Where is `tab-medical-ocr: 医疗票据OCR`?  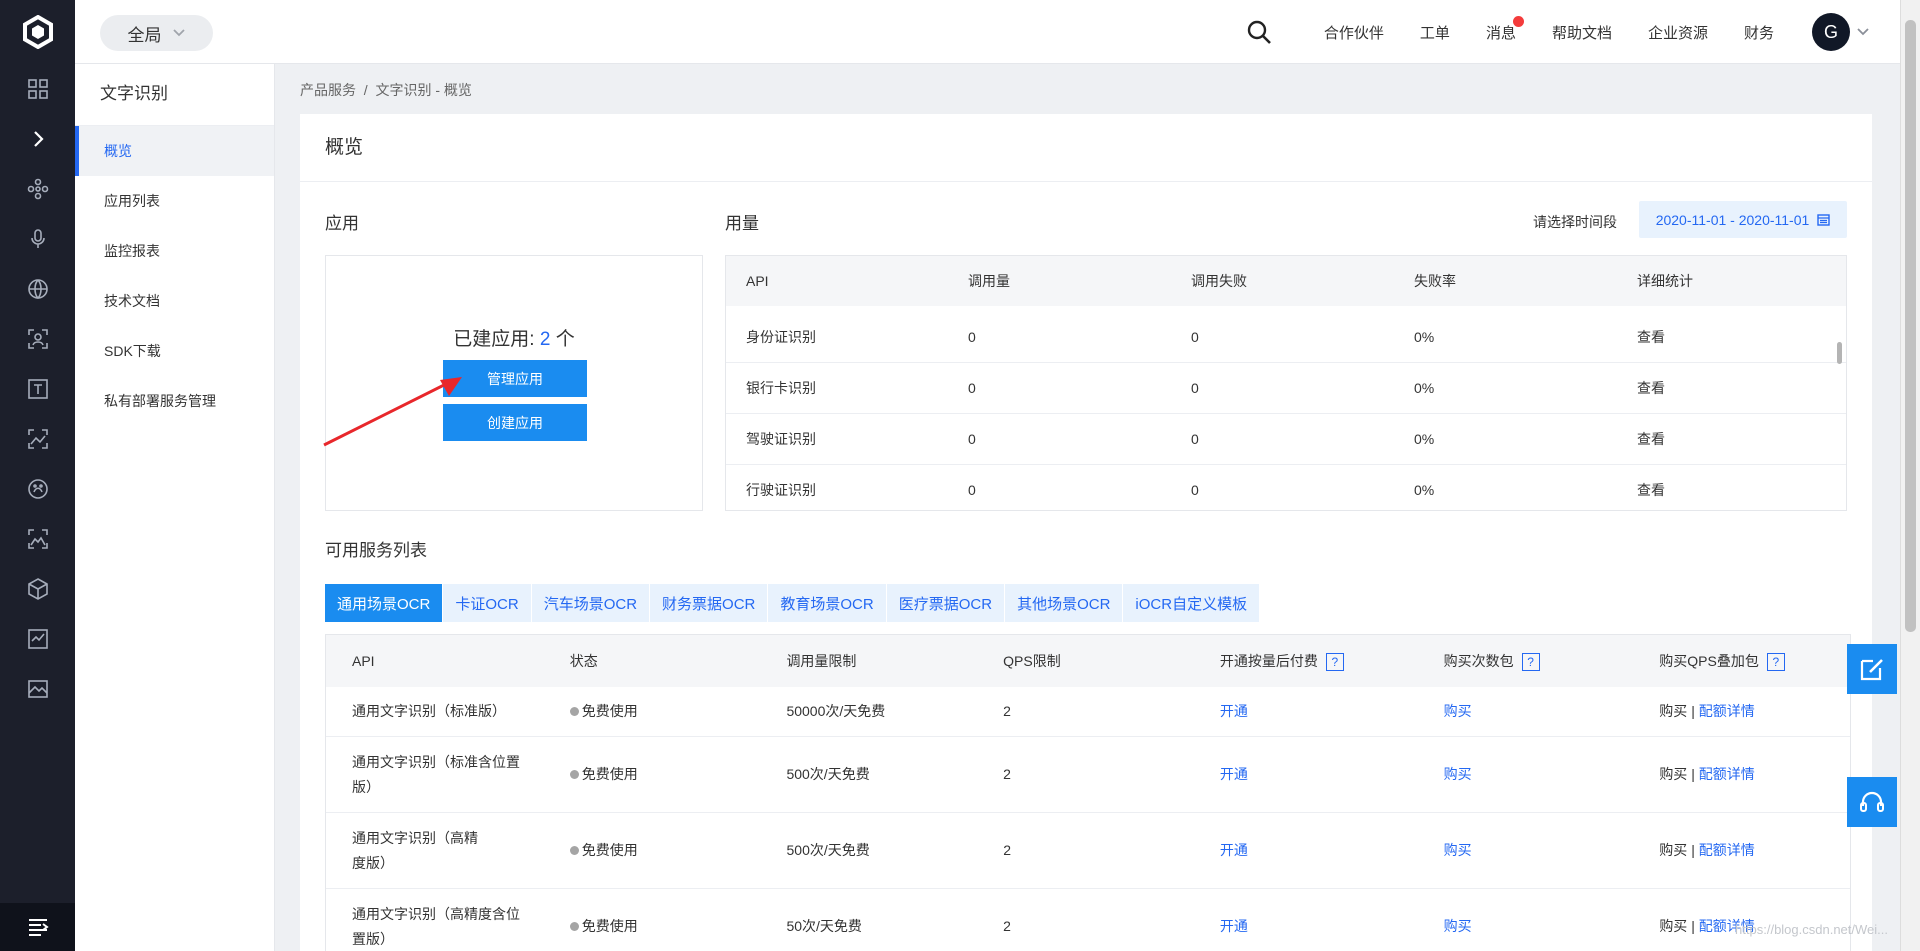 tab-medical-ocr: 医疗票据OCR is located at coordinates (946, 603).